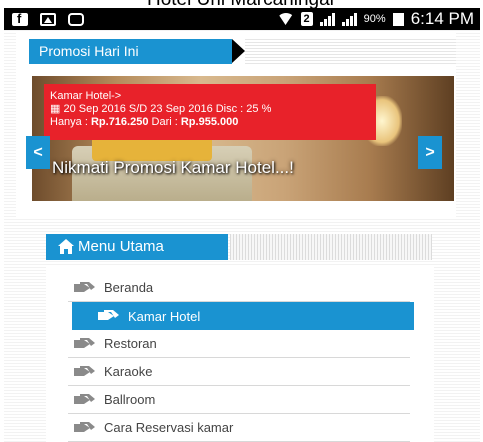  I want to click on slider-prev-button: <, so click(38, 152).